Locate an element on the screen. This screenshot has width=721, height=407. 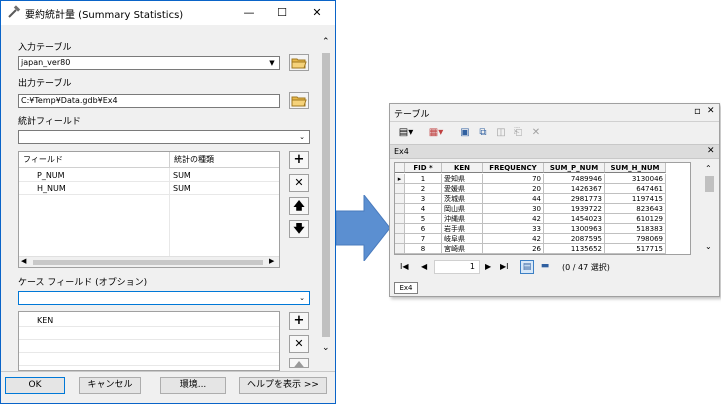
cell-ken: 宮崎県 is located at coordinates (462, 249).